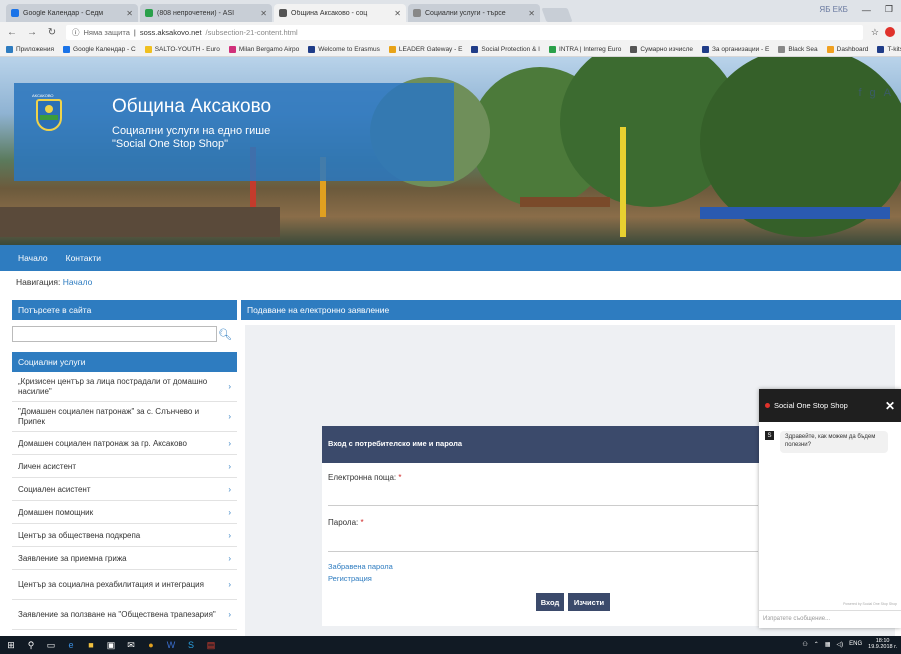 This screenshot has height=654, width=901. Describe the element at coordinates (890, 406) in the screenshot. I see `close-icon: ✕` at that location.